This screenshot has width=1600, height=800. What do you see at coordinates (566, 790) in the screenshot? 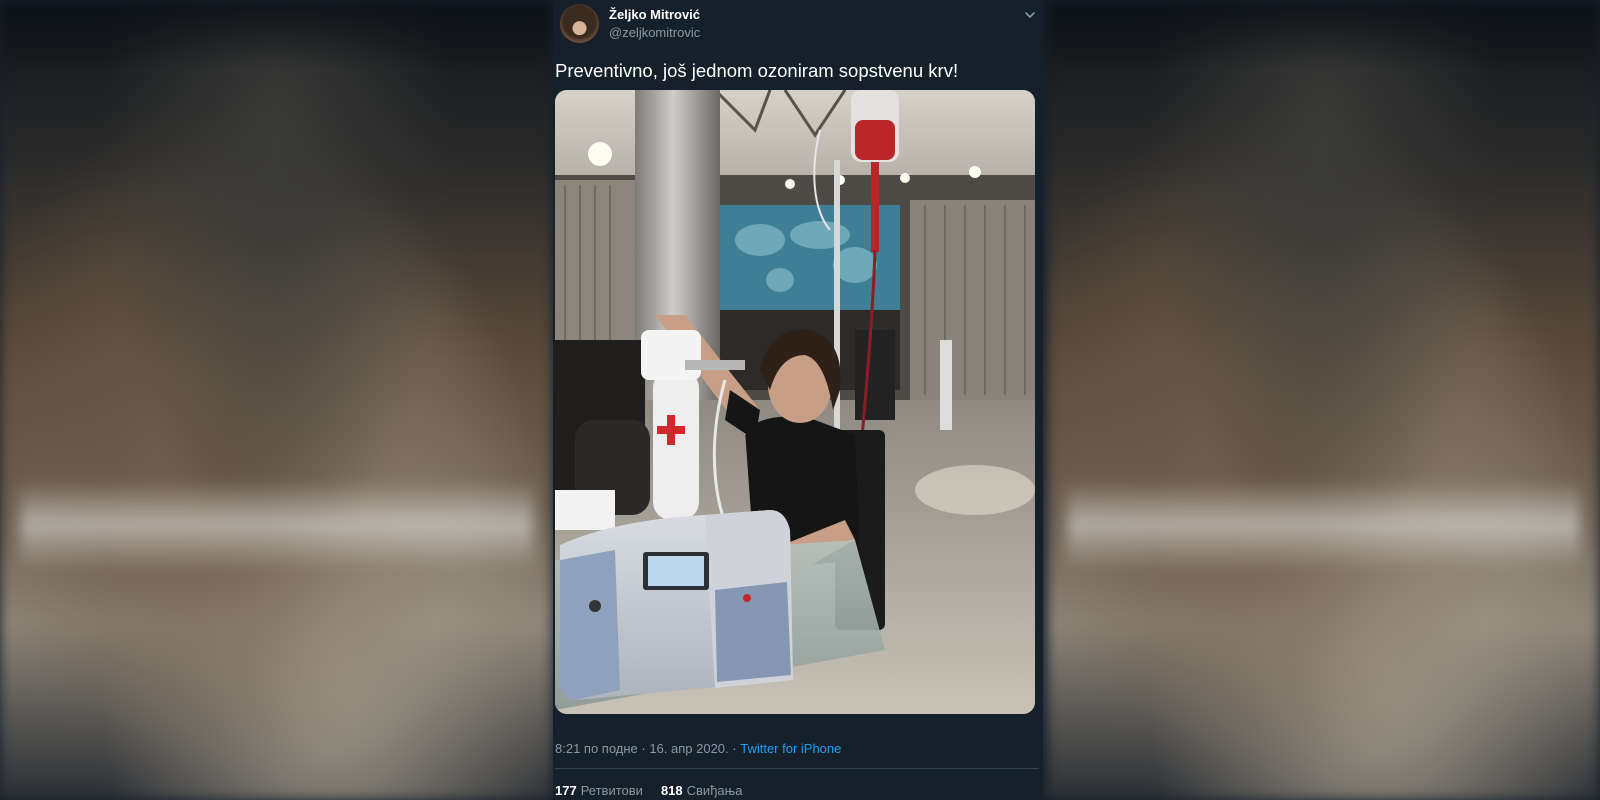
I see `retweet-count: 177` at bounding box center [566, 790].